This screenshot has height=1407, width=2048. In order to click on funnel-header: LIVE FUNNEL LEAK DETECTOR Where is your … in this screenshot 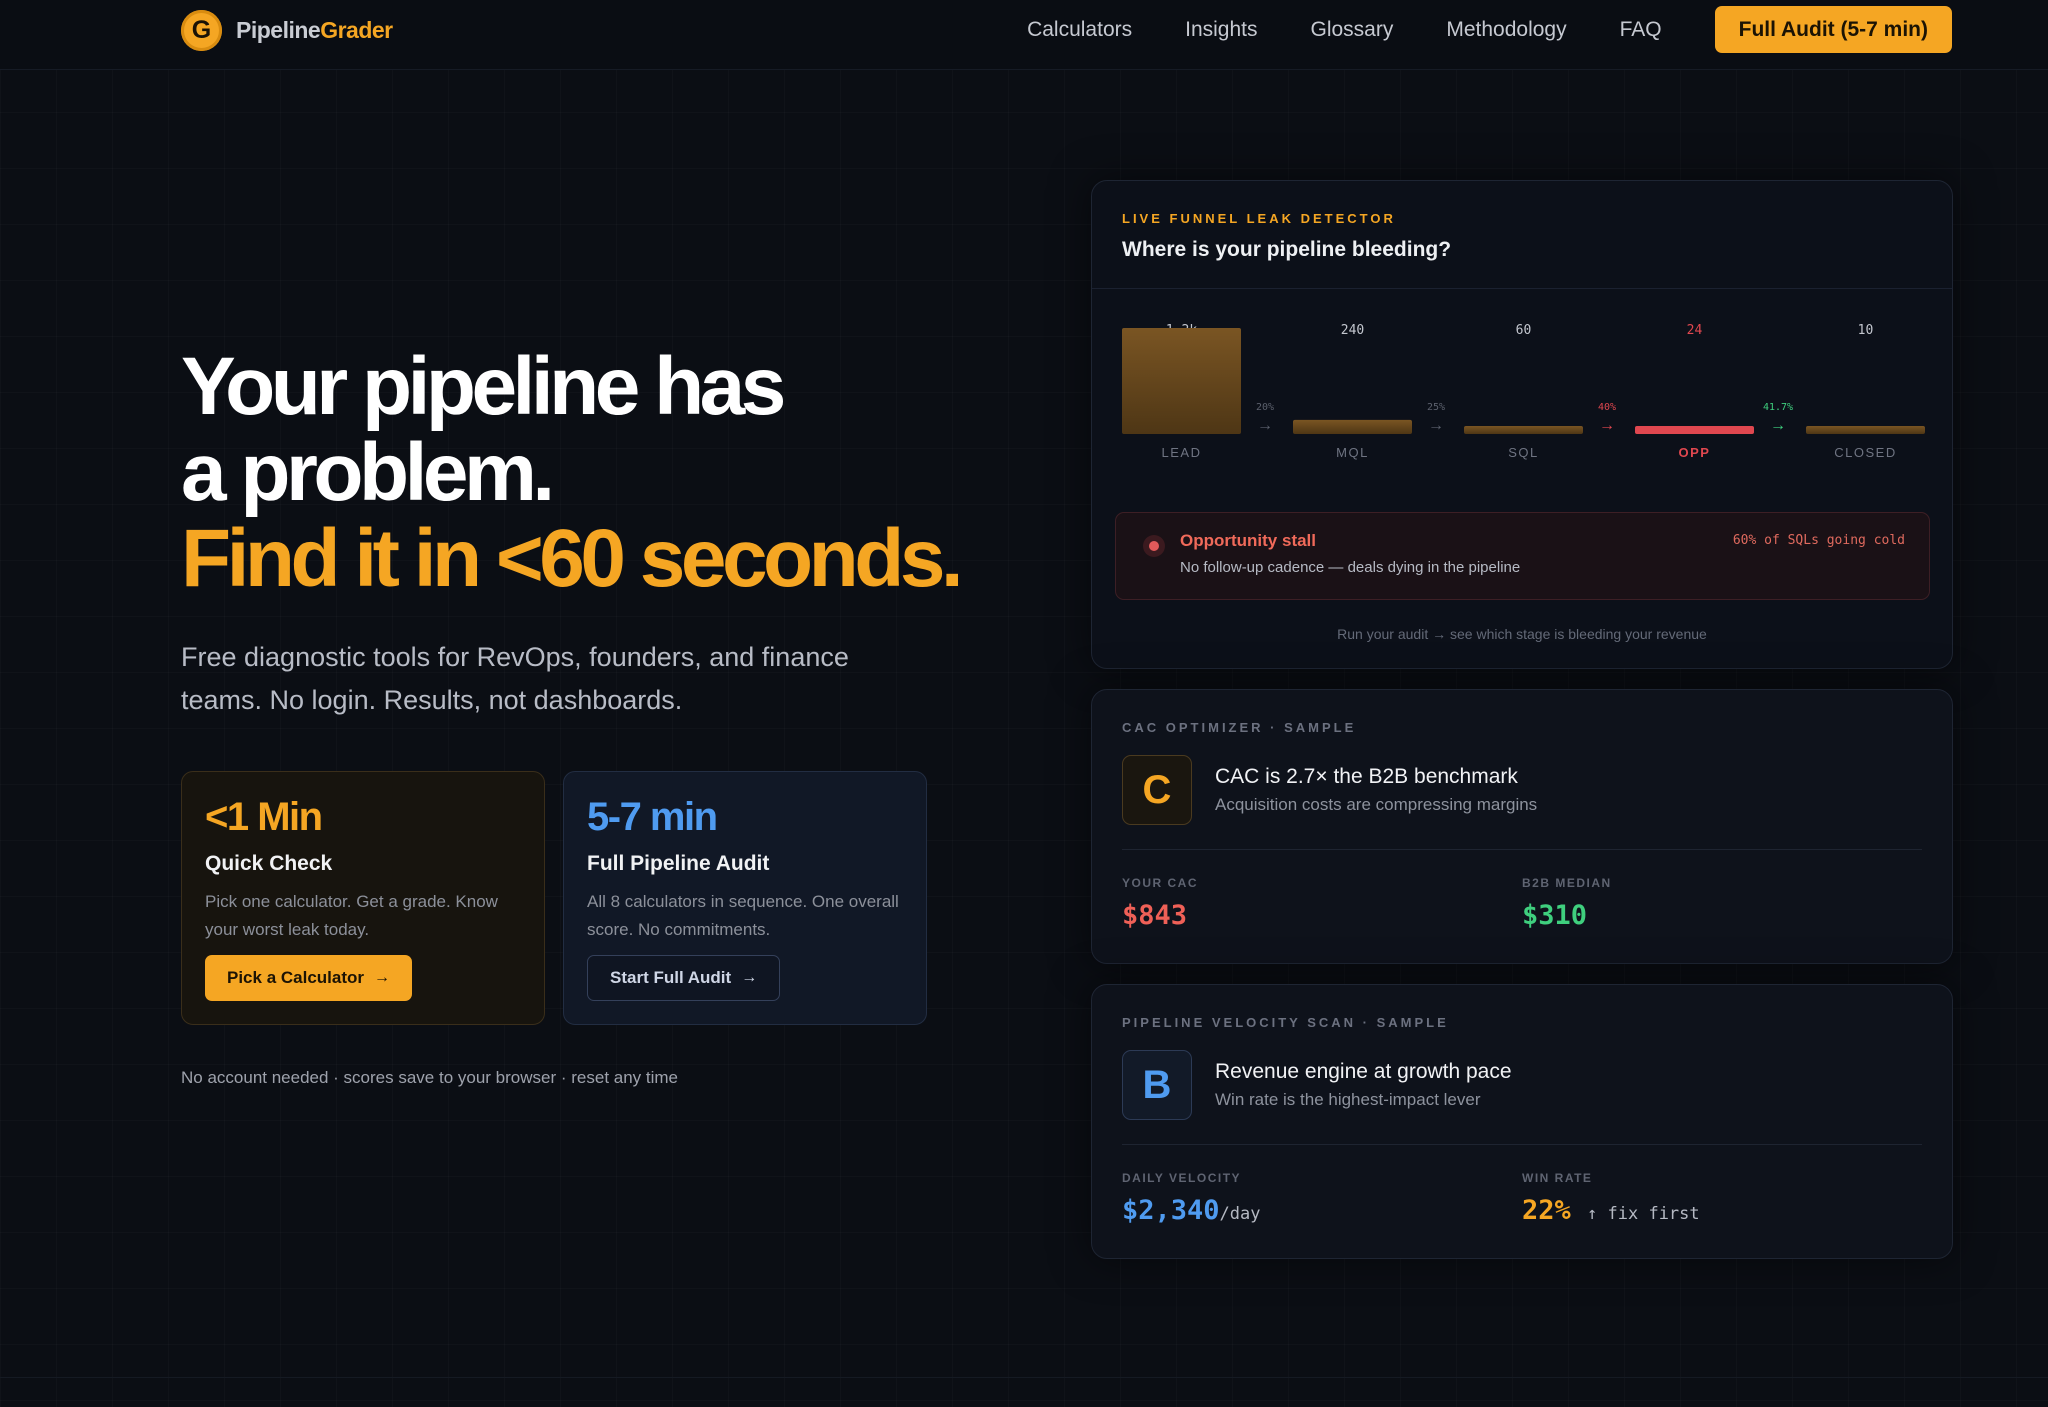, I will do `click(1522, 235)`.